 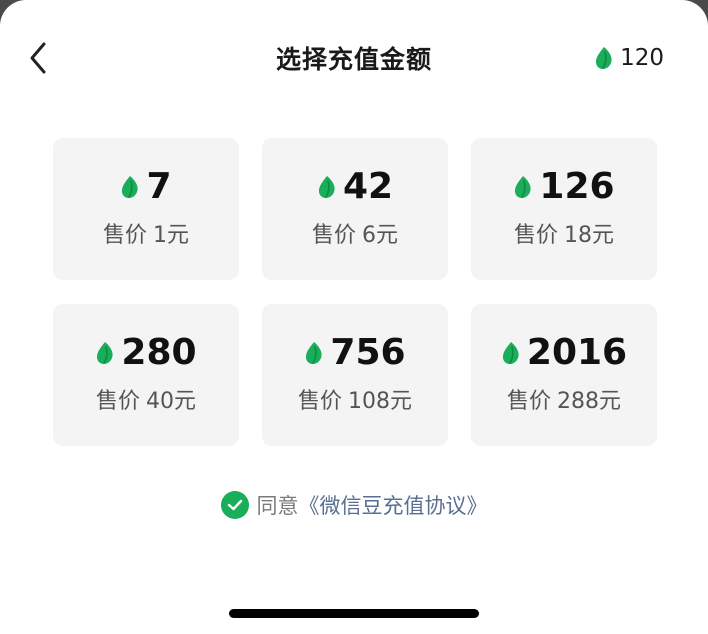 I want to click on recharge-option-card: 42 售价 6元, so click(x=355, y=209).